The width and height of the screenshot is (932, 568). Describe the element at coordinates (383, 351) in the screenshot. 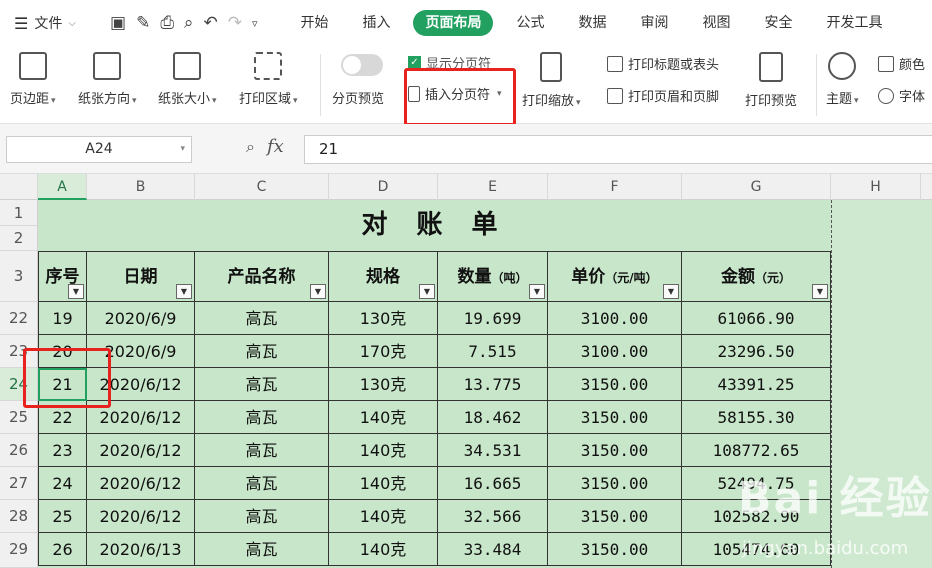

I see `table-cell: 170克` at that location.